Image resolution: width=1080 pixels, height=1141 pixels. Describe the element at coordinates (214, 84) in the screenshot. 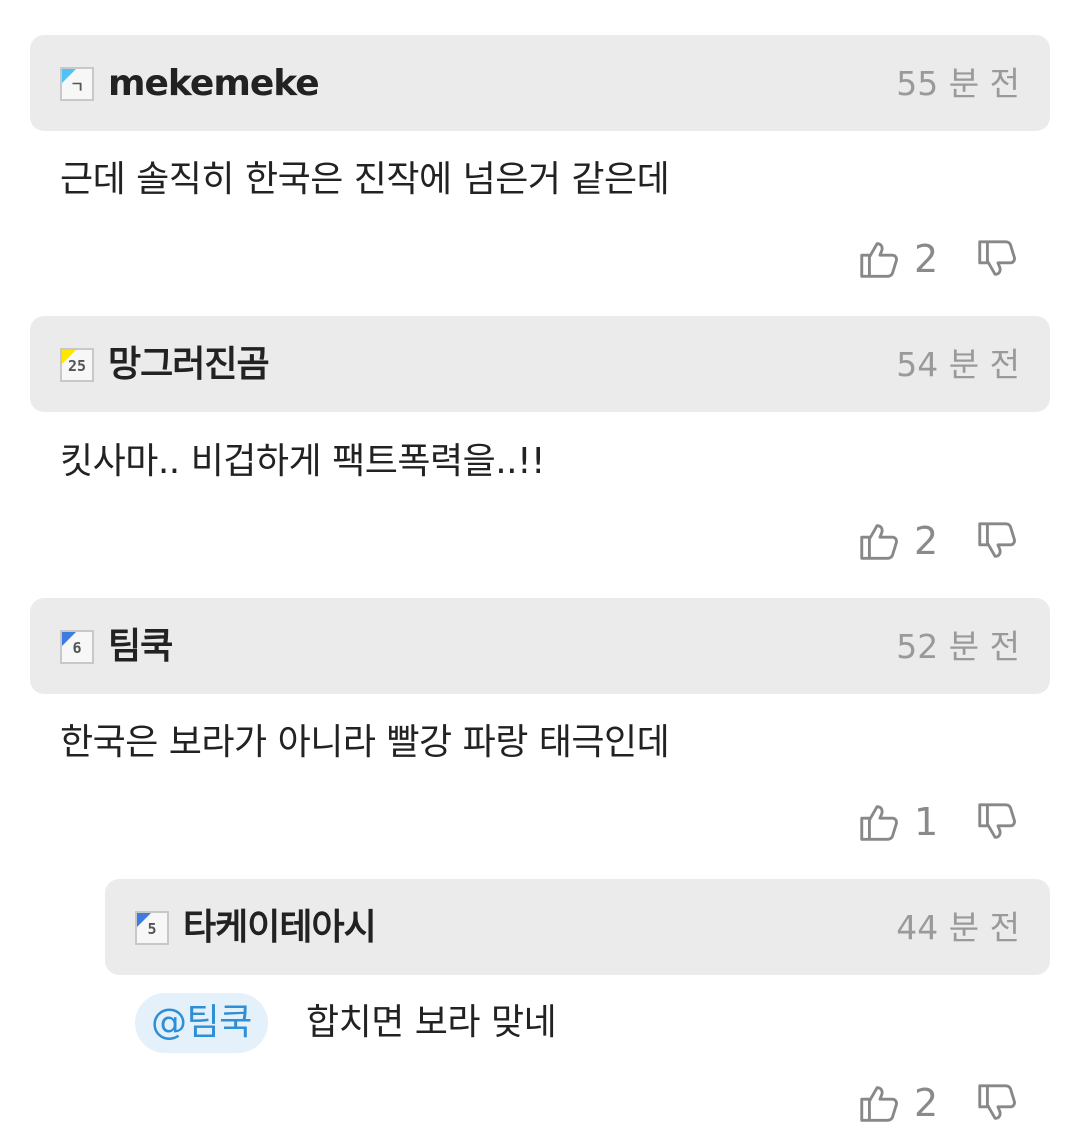

I see `comment-author: mekemeke` at that location.